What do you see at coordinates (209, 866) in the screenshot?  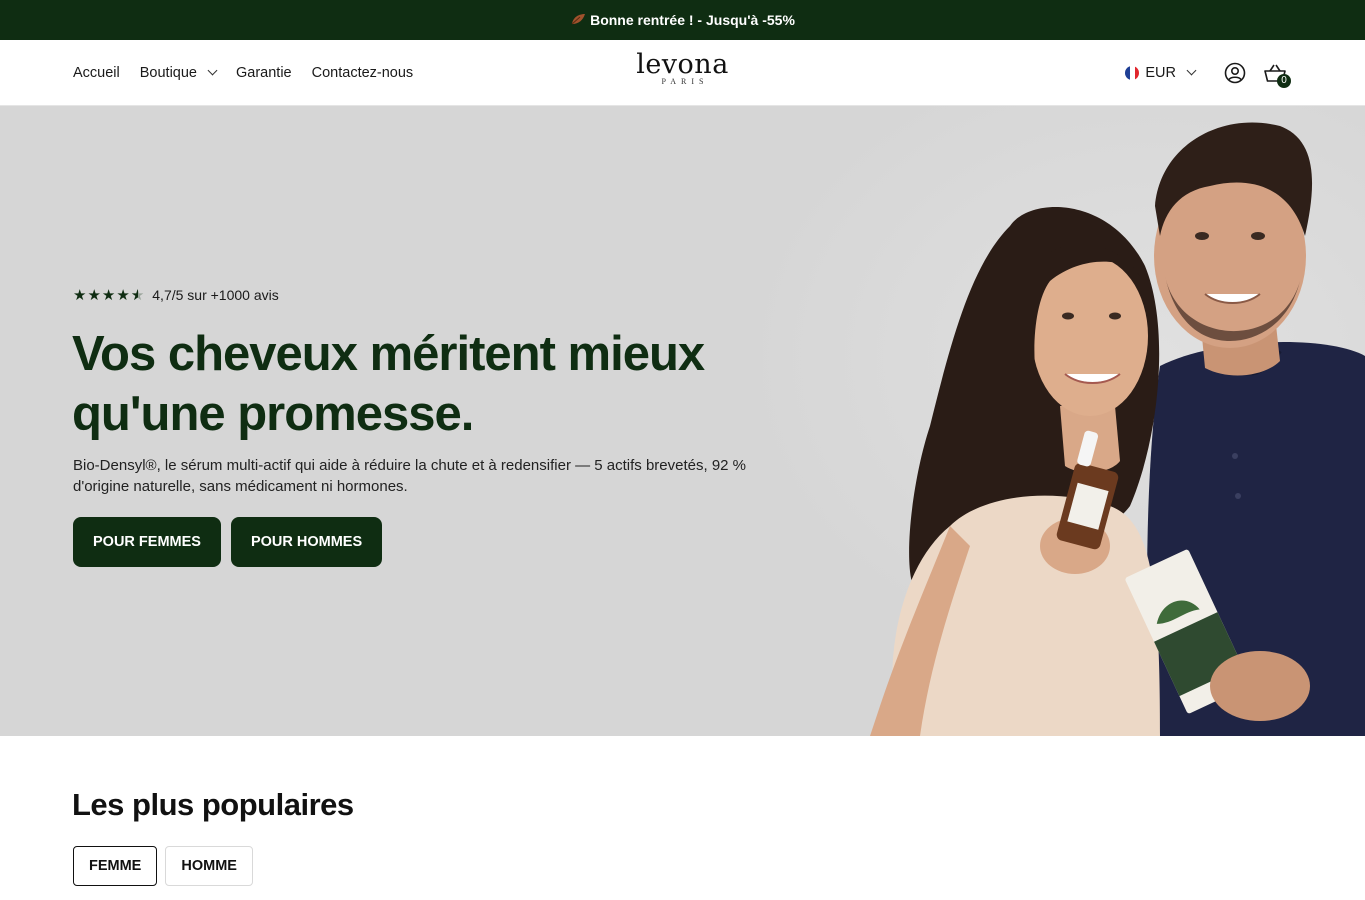 I see `tab-homme: HOMME` at bounding box center [209, 866].